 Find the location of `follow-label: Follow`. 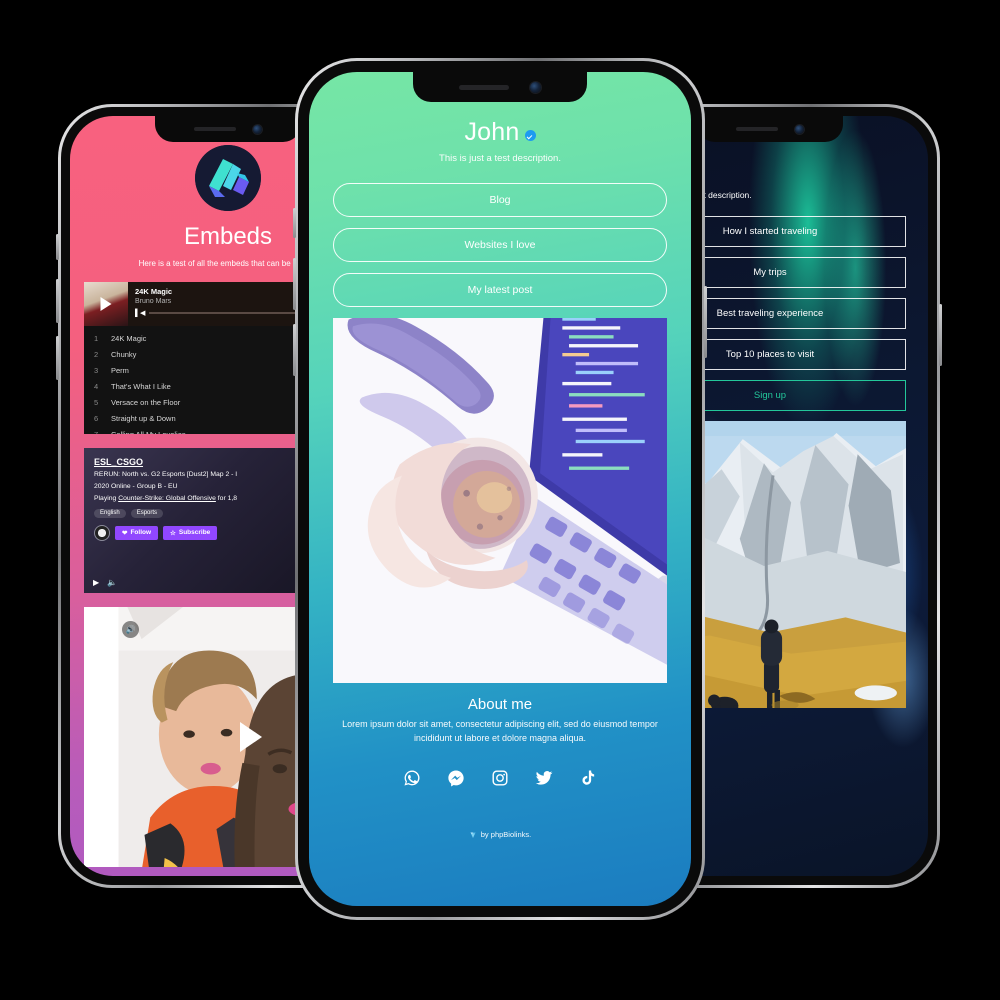

follow-label: Follow is located at coordinates (141, 533).